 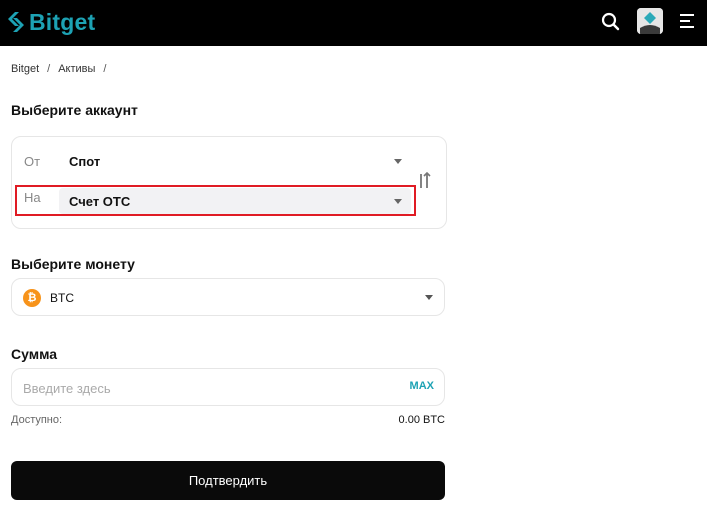 I want to click on breadcrumb-item-bitget: Bitget, so click(x=25, y=69).